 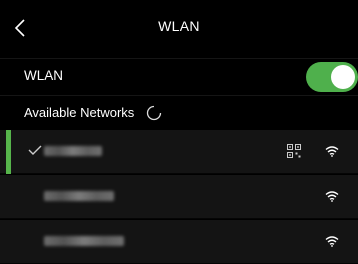 I want to click on qr-code-icon, so click(x=294, y=151).